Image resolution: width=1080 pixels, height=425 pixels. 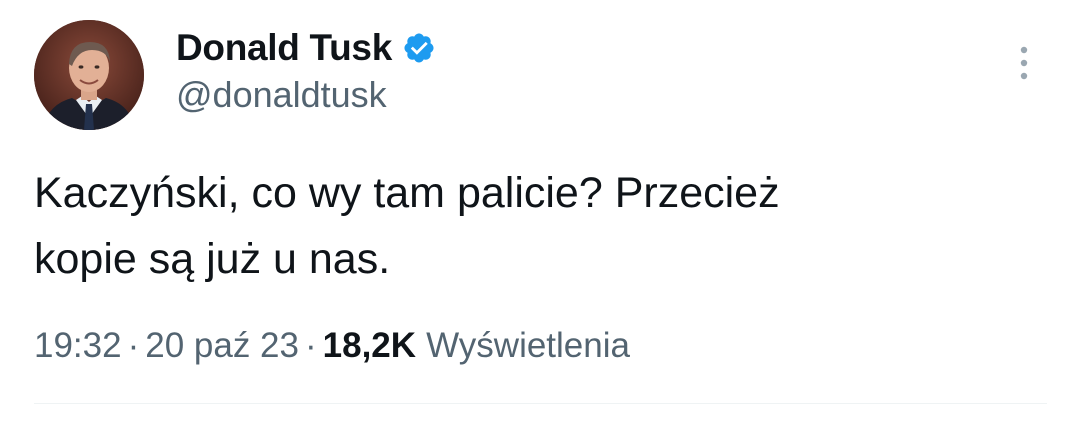 I want to click on author-display-name: Donald Tusk, so click(x=284, y=48).